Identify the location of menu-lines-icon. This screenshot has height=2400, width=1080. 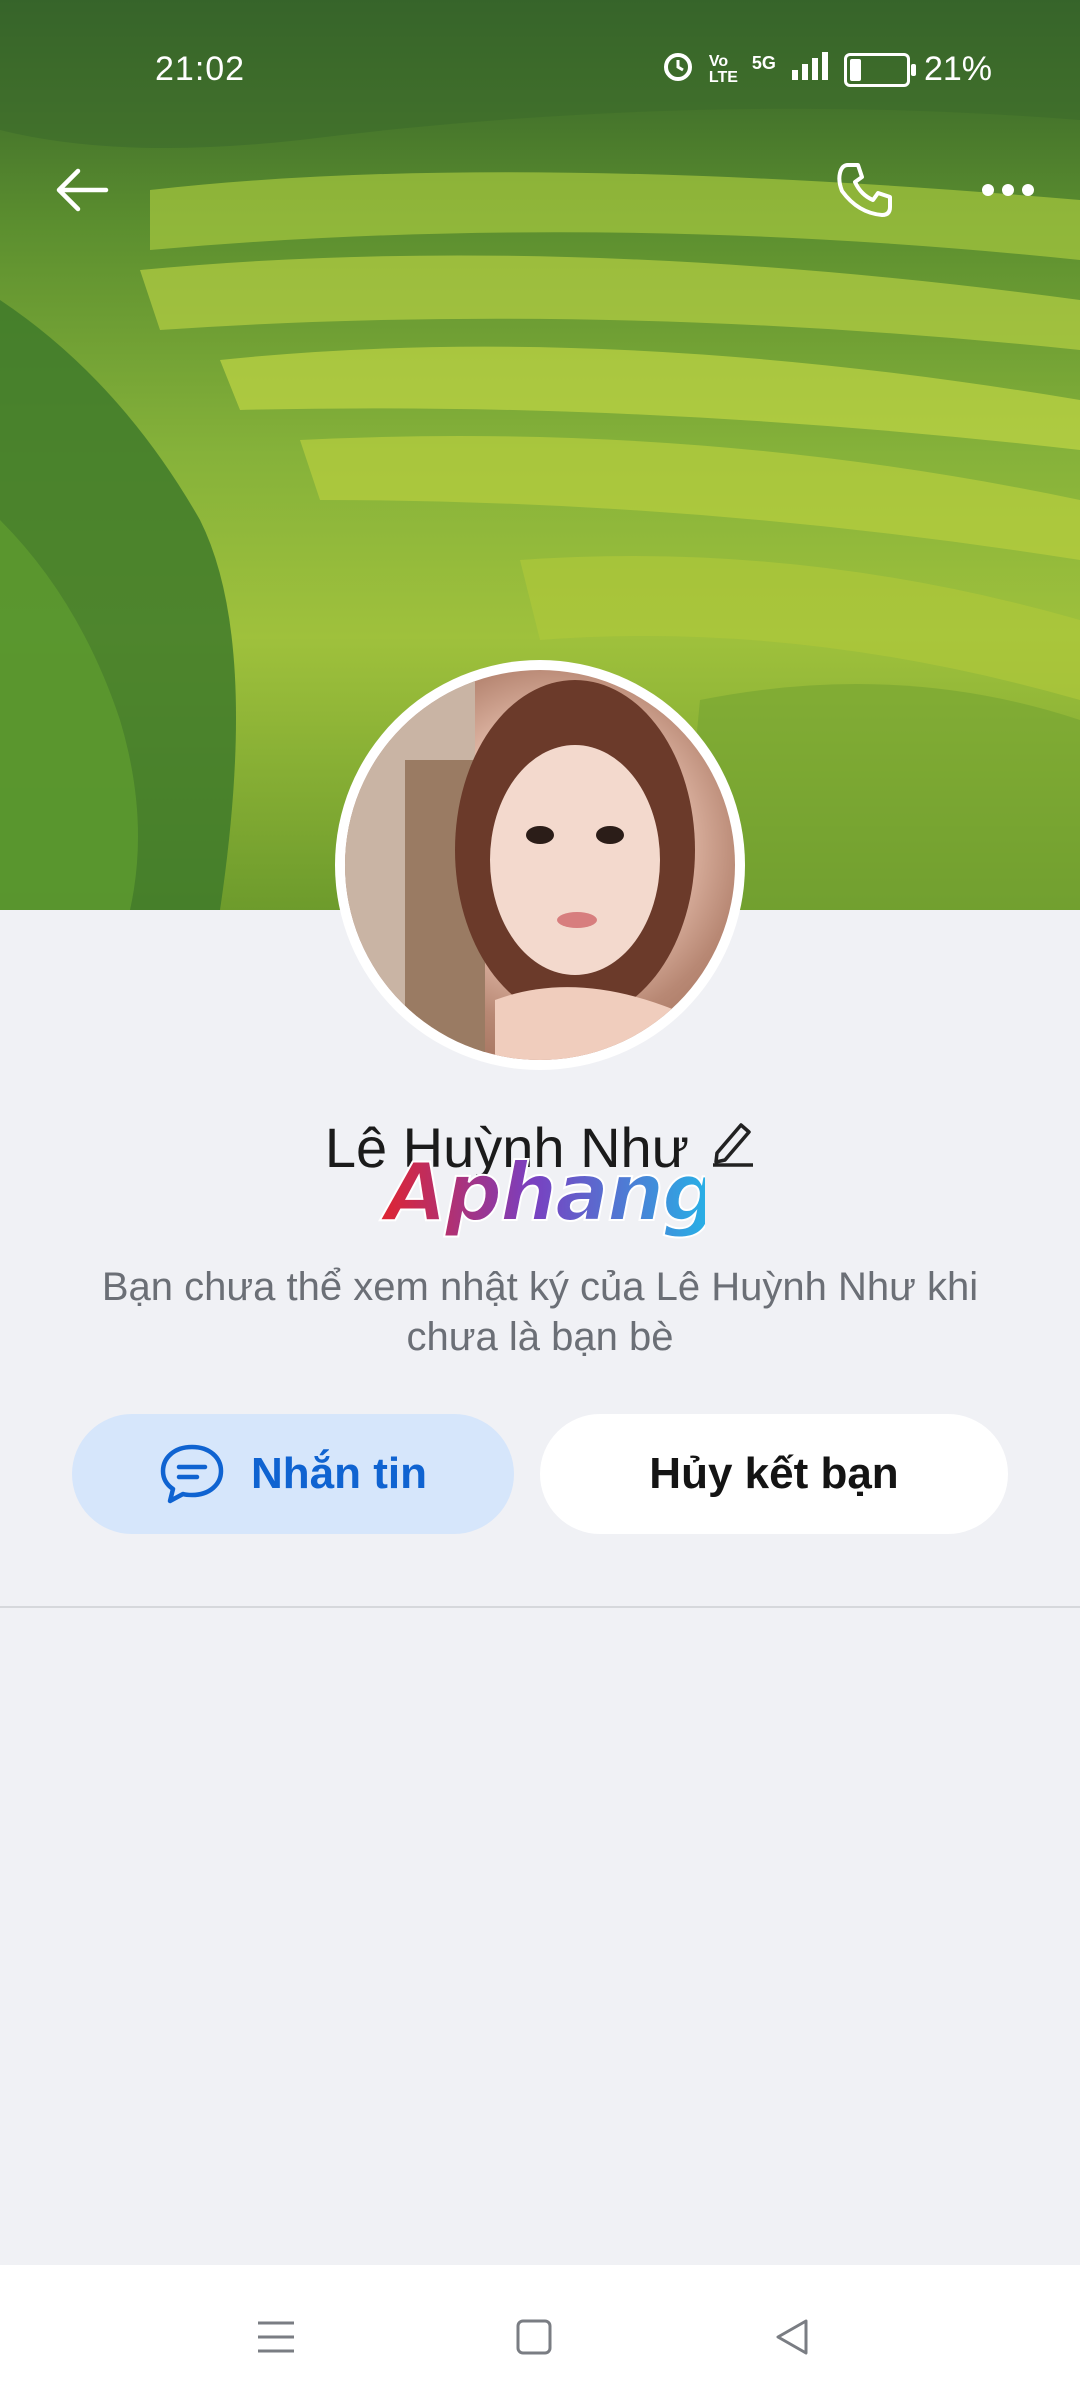
(276, 2337).